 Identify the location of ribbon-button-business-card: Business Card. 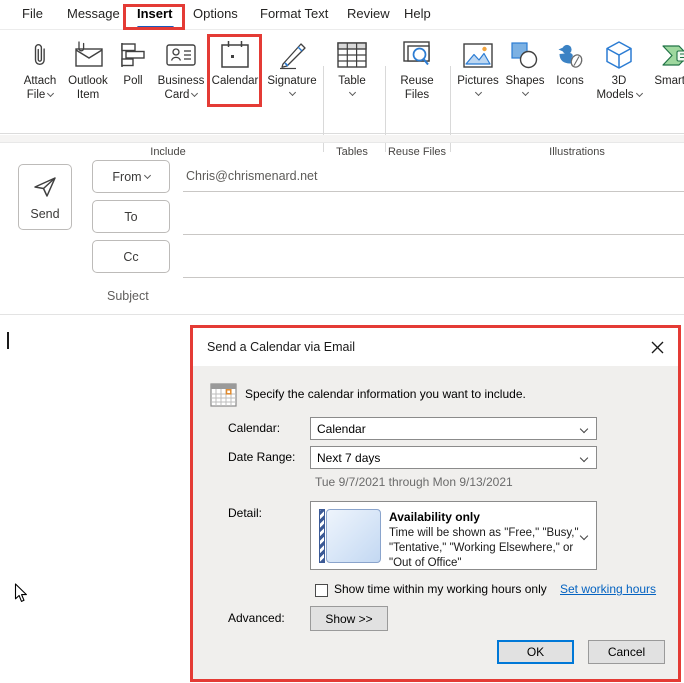
(181, 82).